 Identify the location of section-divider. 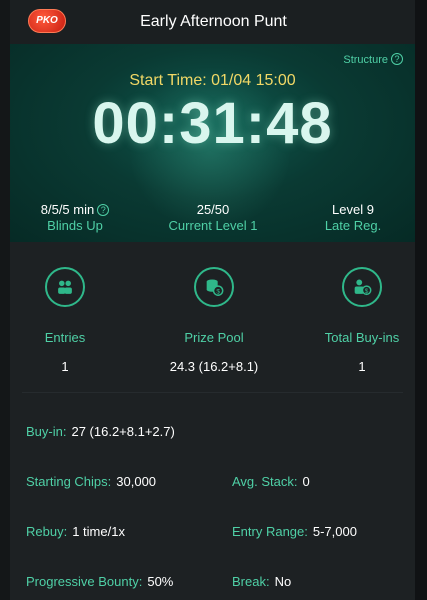
(212, 392).